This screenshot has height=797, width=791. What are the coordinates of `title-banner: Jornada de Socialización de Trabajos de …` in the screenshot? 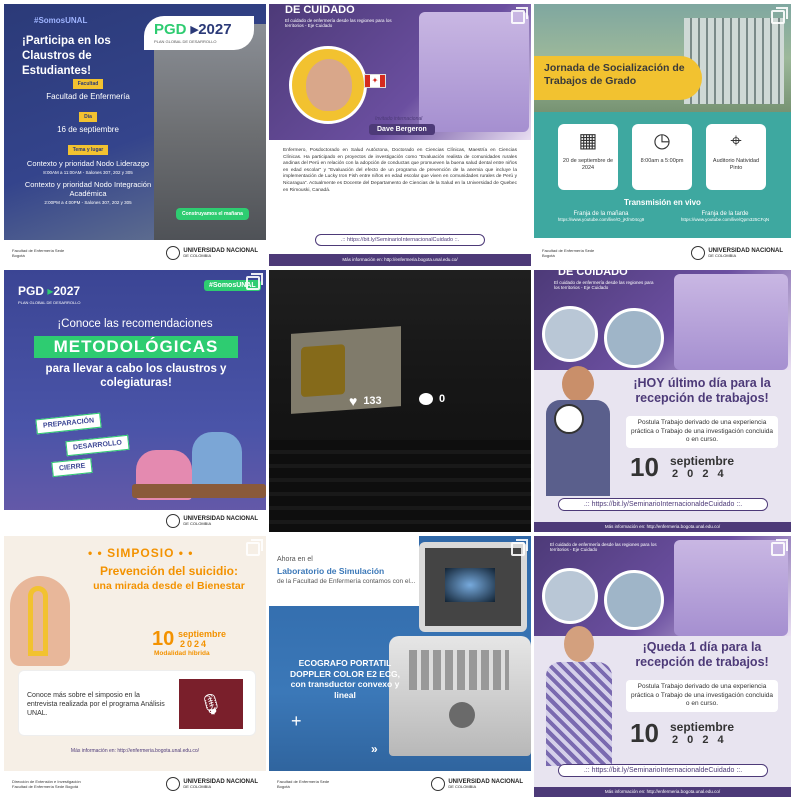 It's located at (618, 78).